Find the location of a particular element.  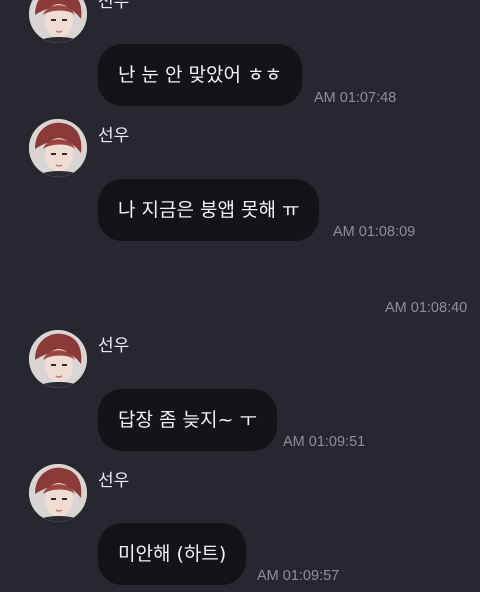

message-bubble: 난 눈 안 맞았어 ㅎㅎ is located at coordinates (200, 75).